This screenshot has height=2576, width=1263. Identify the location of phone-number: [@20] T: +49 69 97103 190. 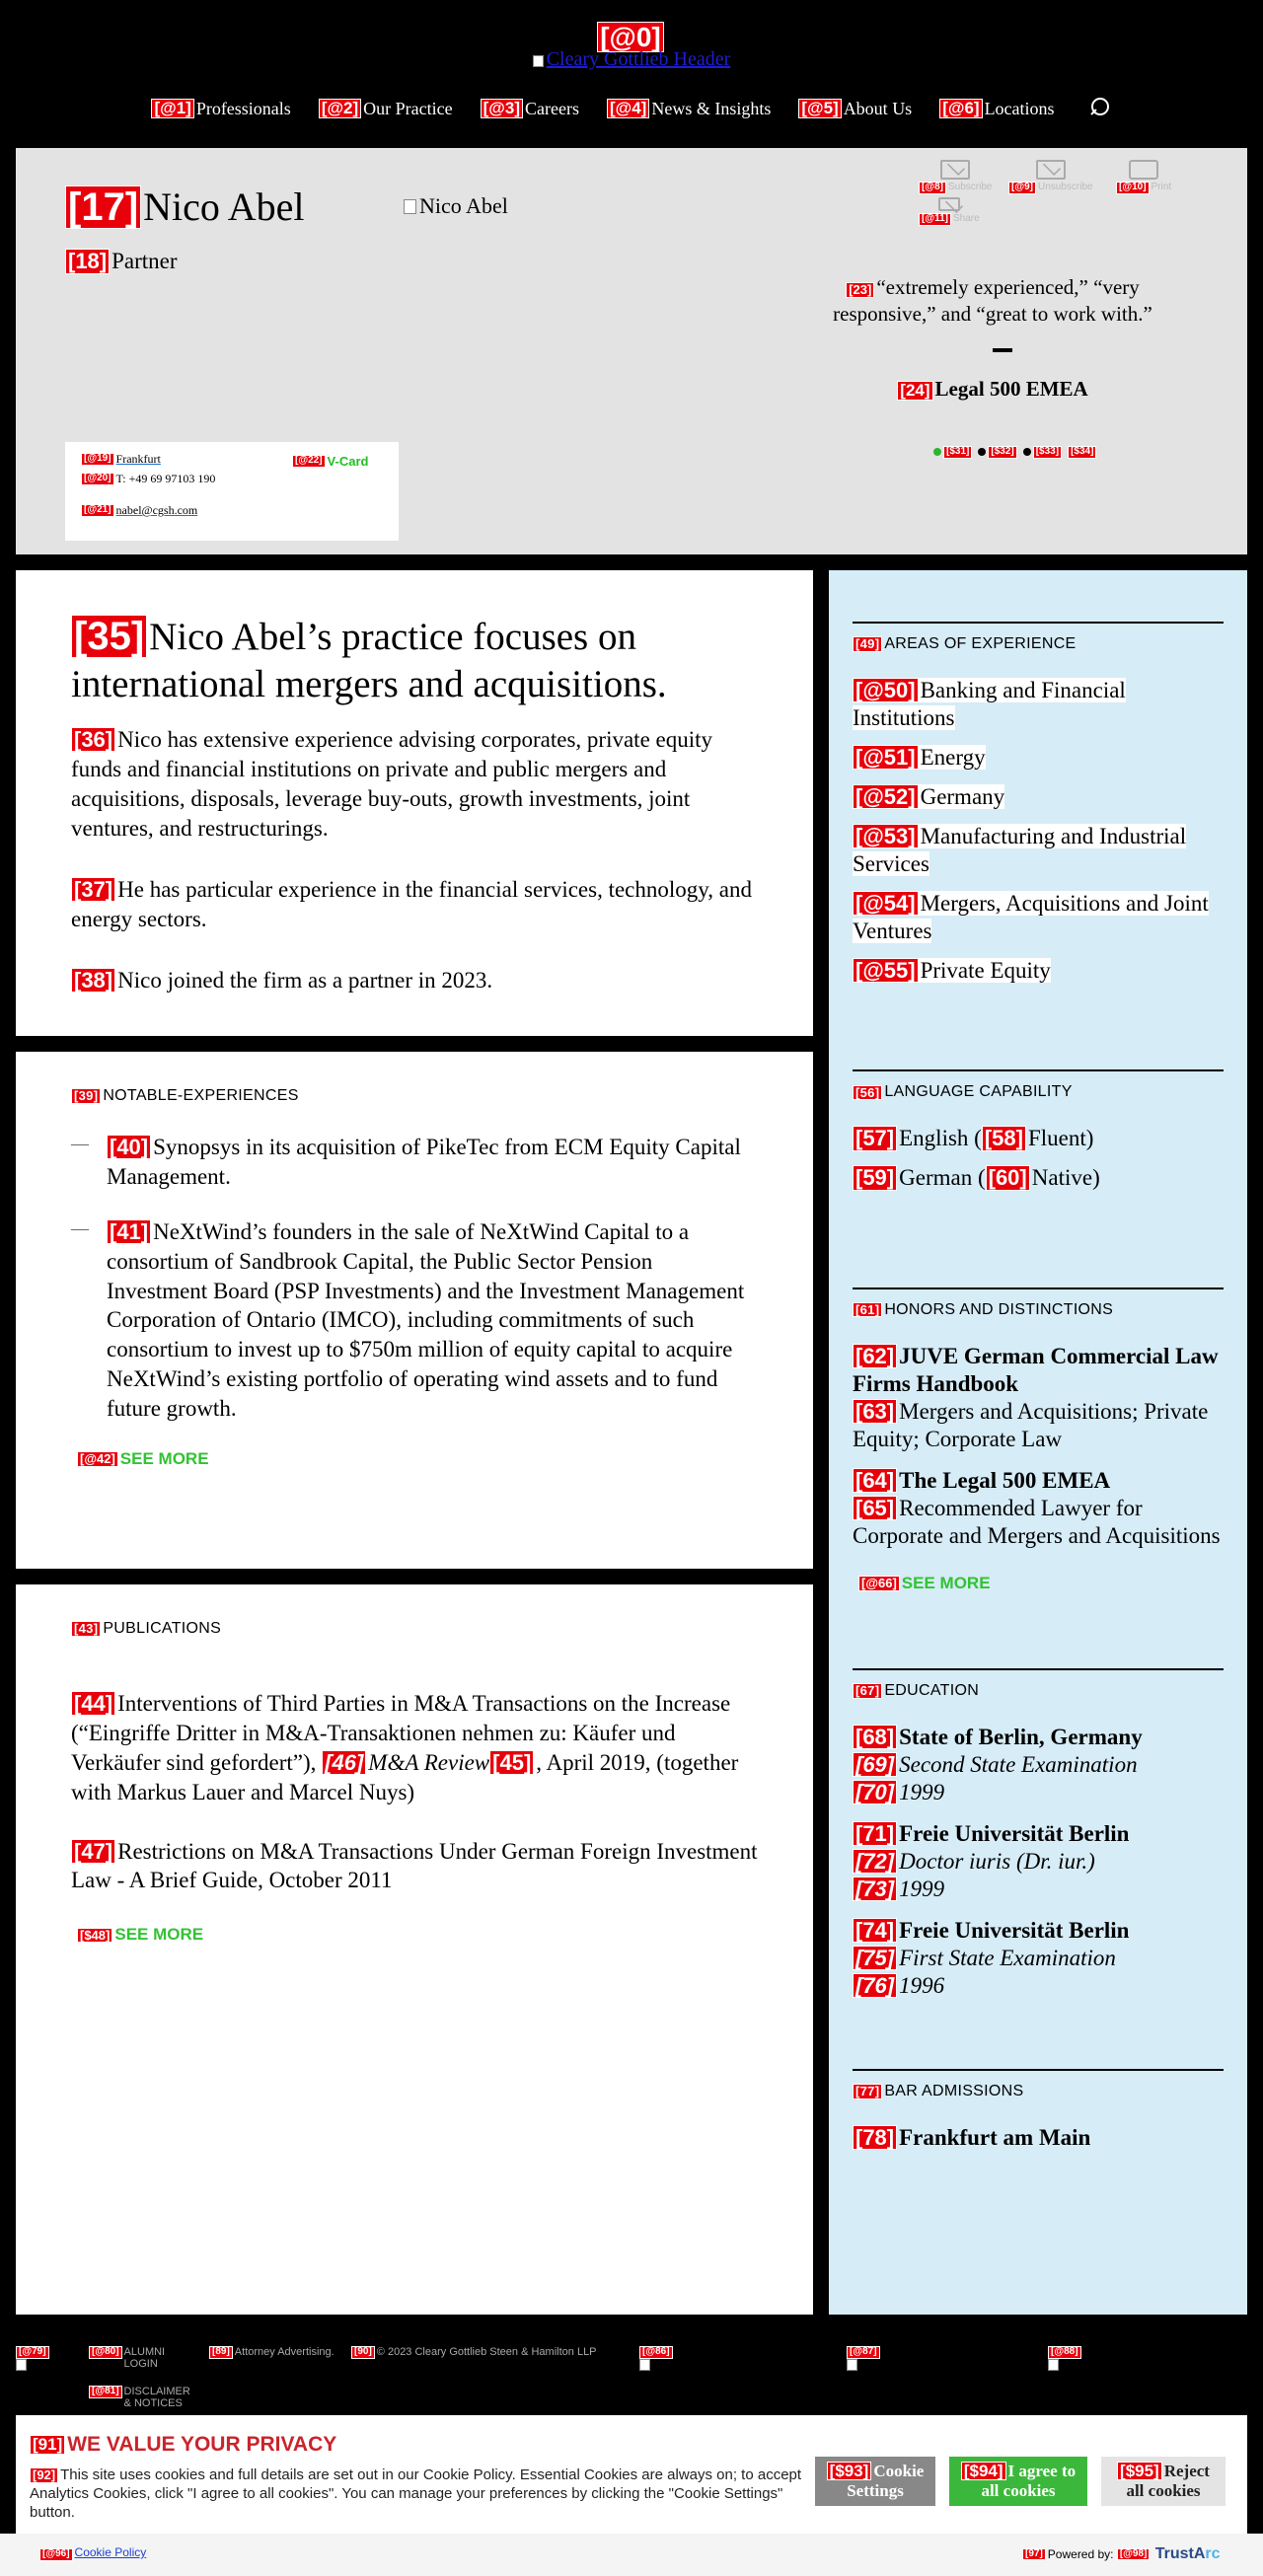
(148, 479).